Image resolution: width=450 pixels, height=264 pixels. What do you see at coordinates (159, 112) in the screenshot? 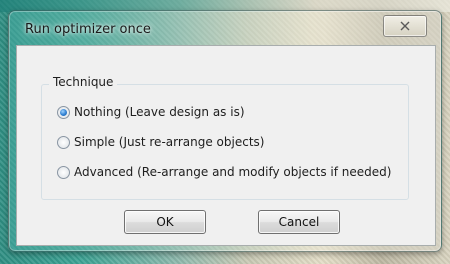
I see `radio-label-nothing: Nothing (Leave design as is)` at bounding box center [159, 112].